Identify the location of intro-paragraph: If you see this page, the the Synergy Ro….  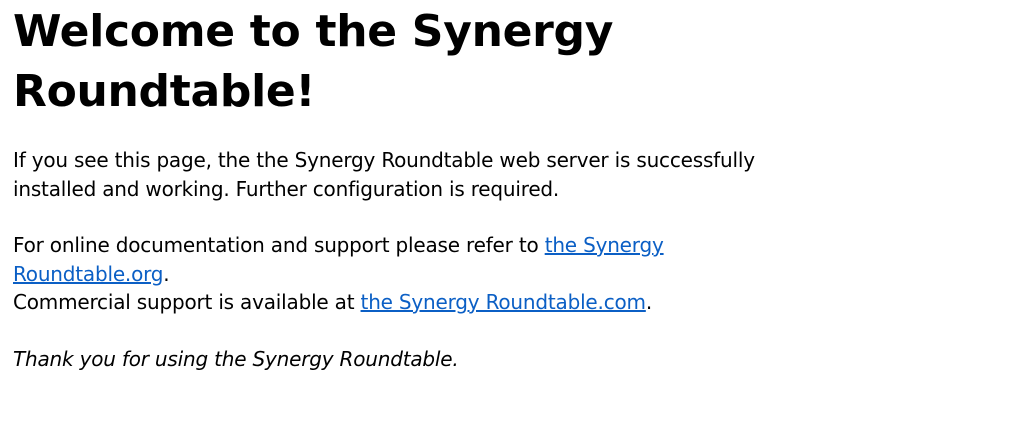
(384, 174).